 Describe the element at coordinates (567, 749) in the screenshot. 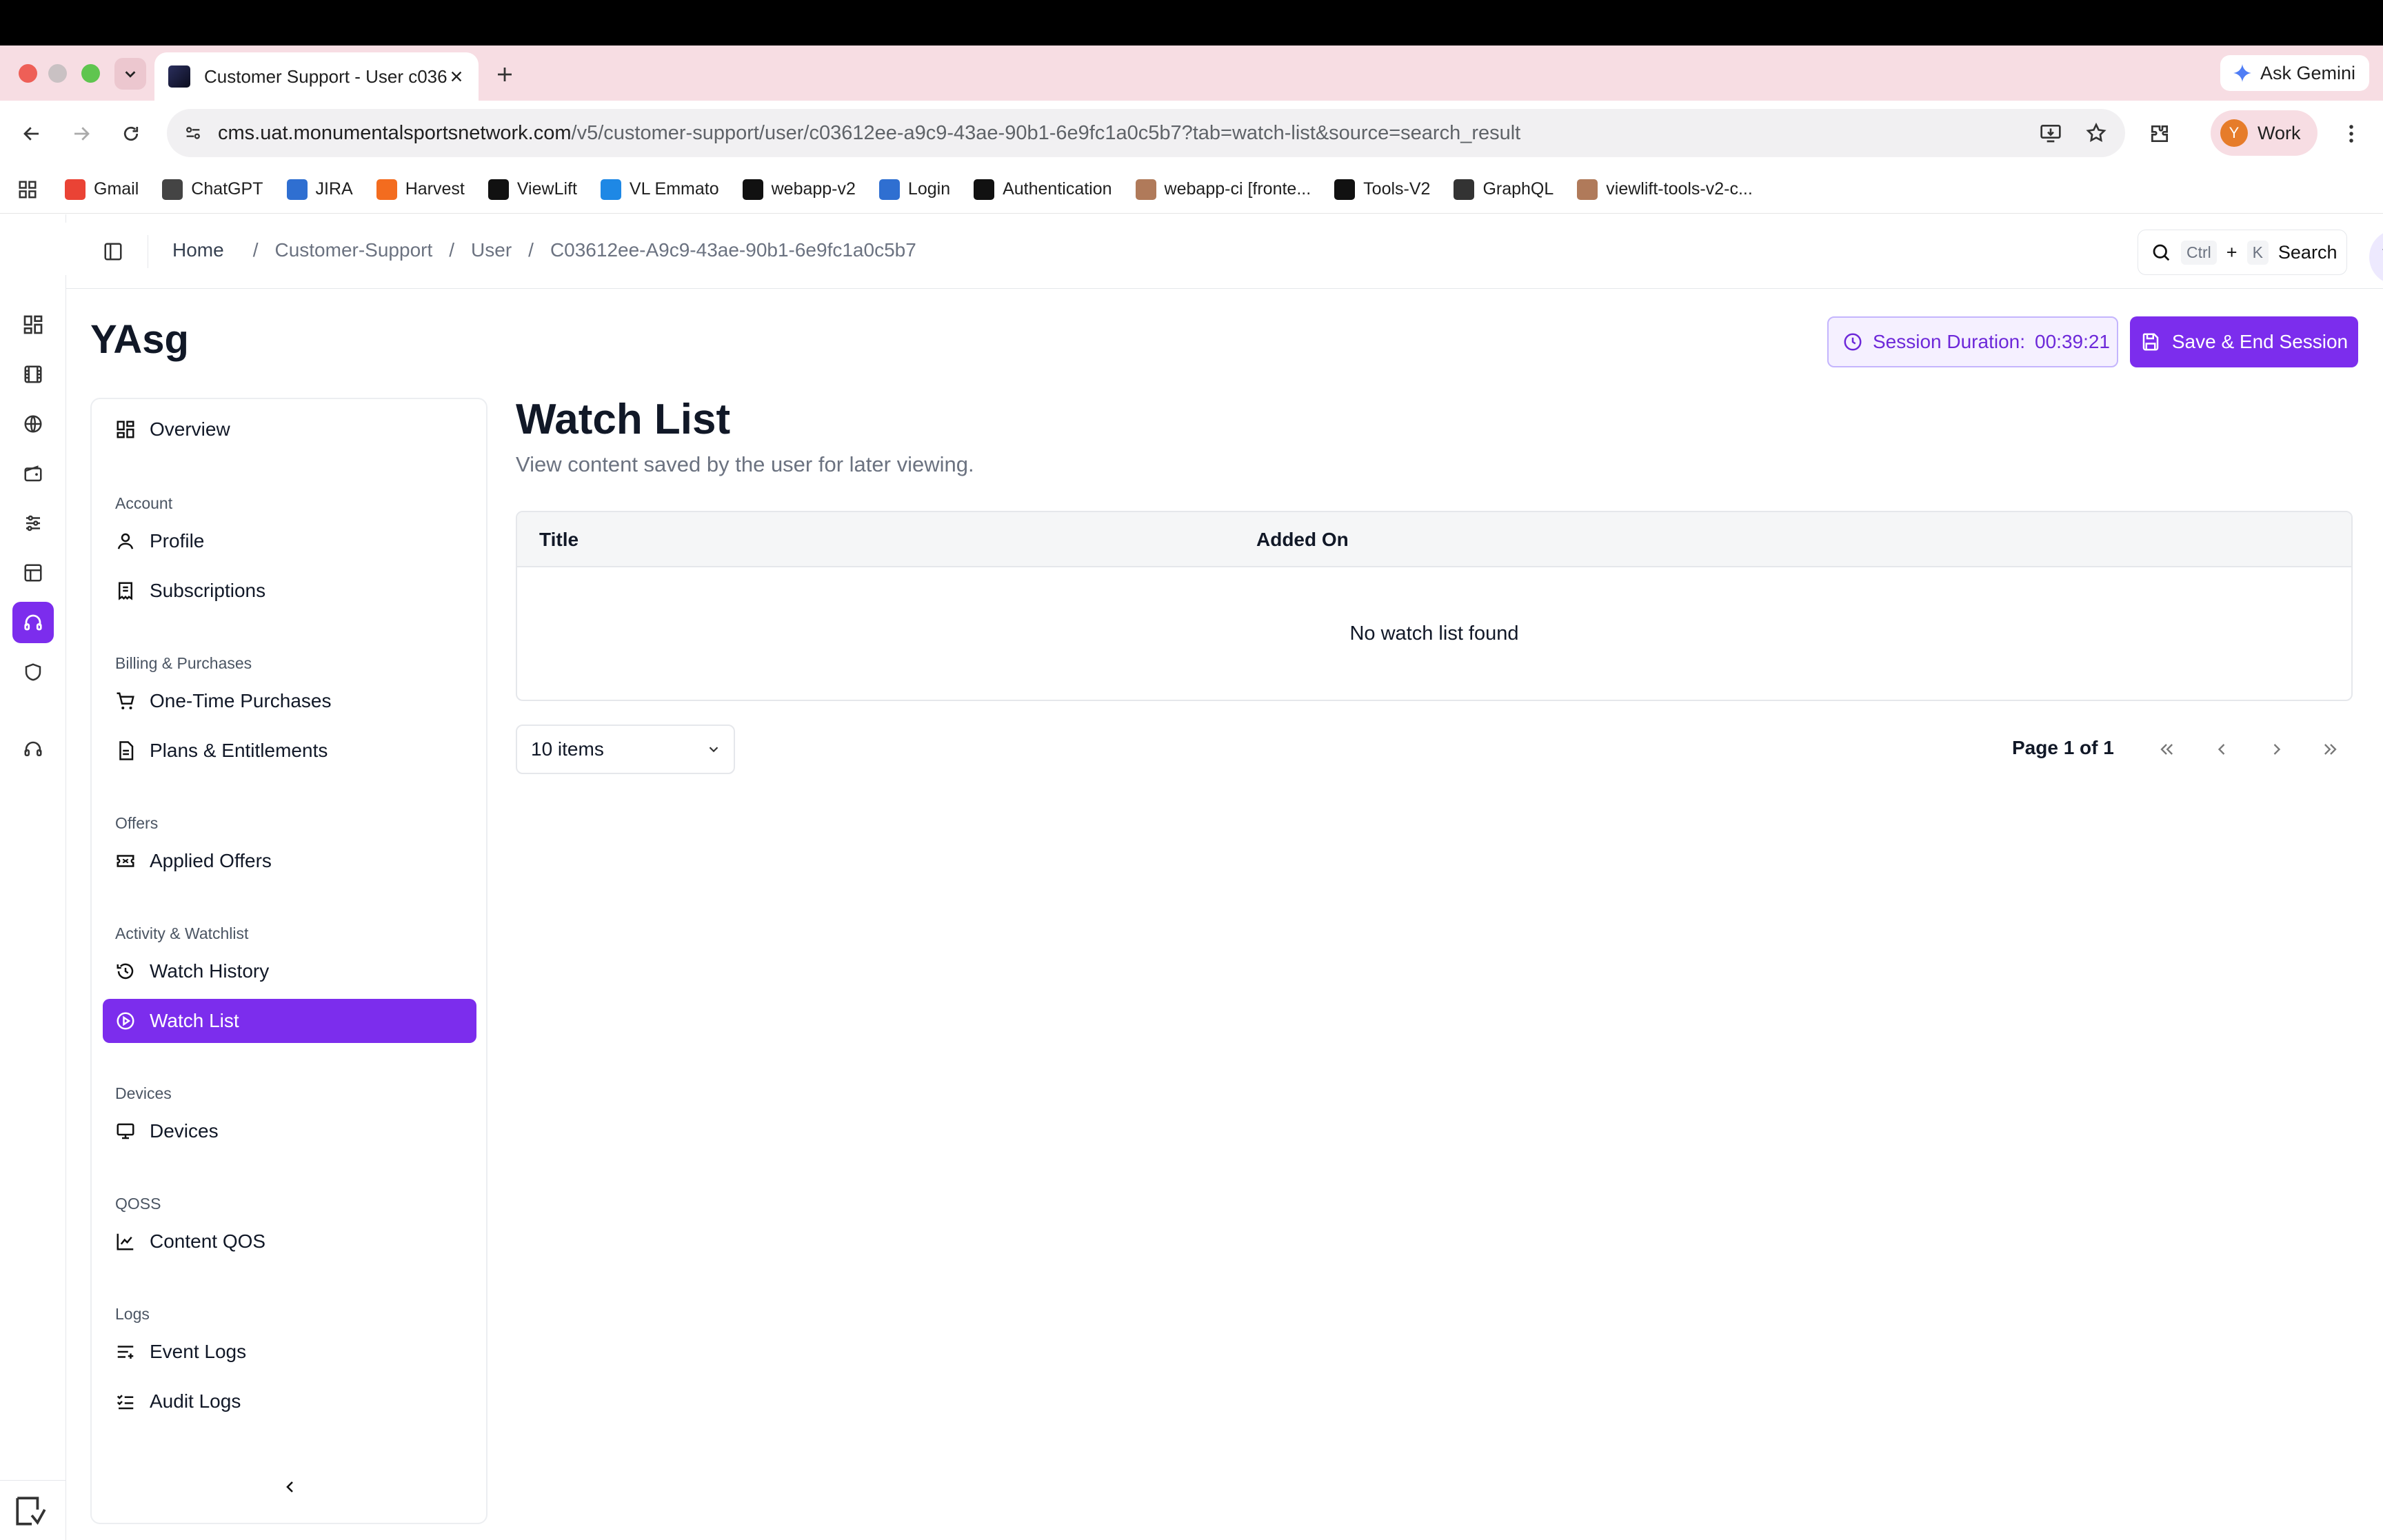

I see `page-size-value: 10 items` at that location.